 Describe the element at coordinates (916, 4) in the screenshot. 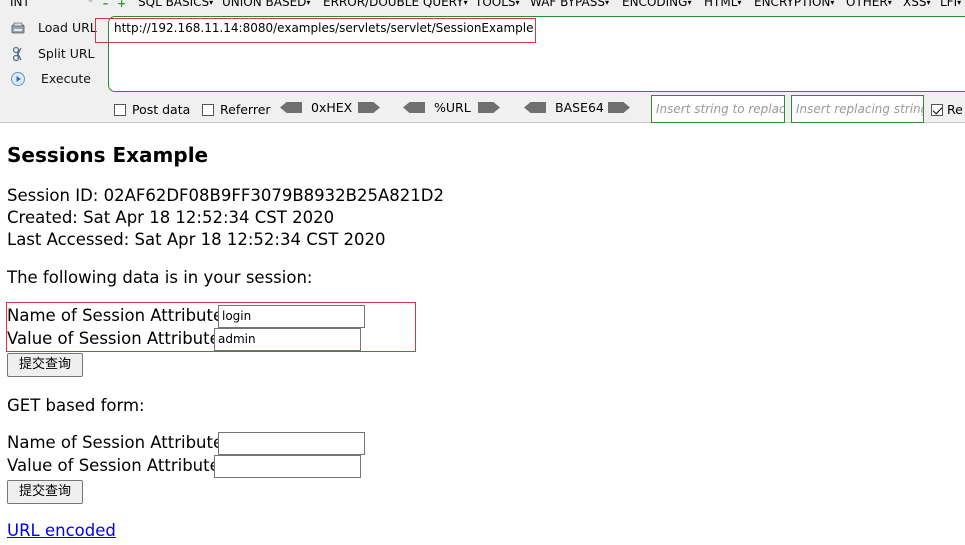

I see `menu-xss: XSS▾` at that location.